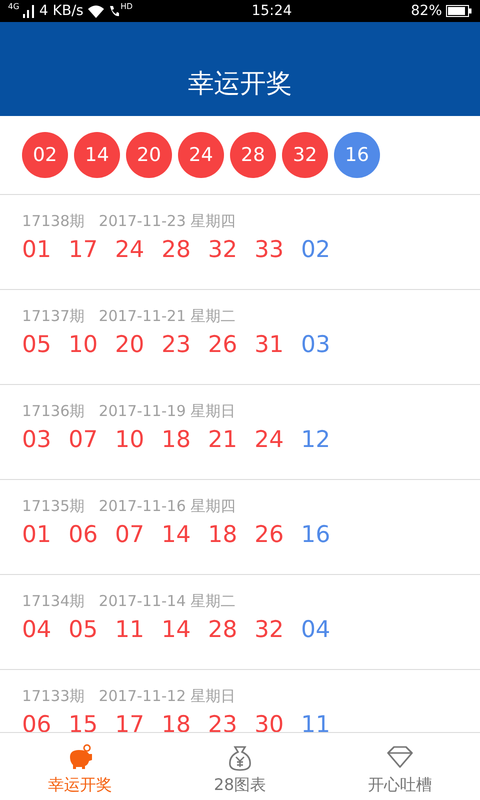  Describe the element at coordinates (80, 766) in the screenshot. I see `tab-button: 幸运开奖` at that location.